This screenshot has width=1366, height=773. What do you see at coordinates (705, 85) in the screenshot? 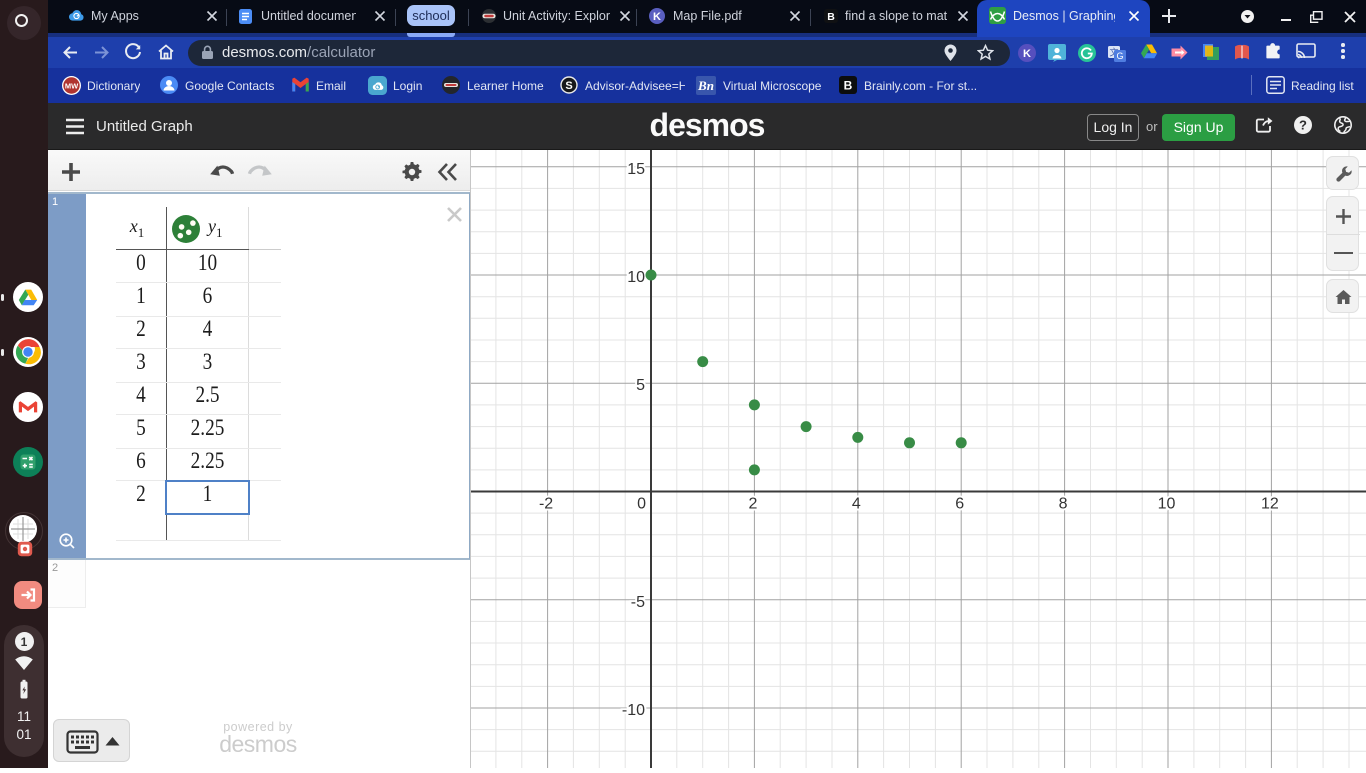
I see `svg-text: Bn` at bounding box center [705, 85].